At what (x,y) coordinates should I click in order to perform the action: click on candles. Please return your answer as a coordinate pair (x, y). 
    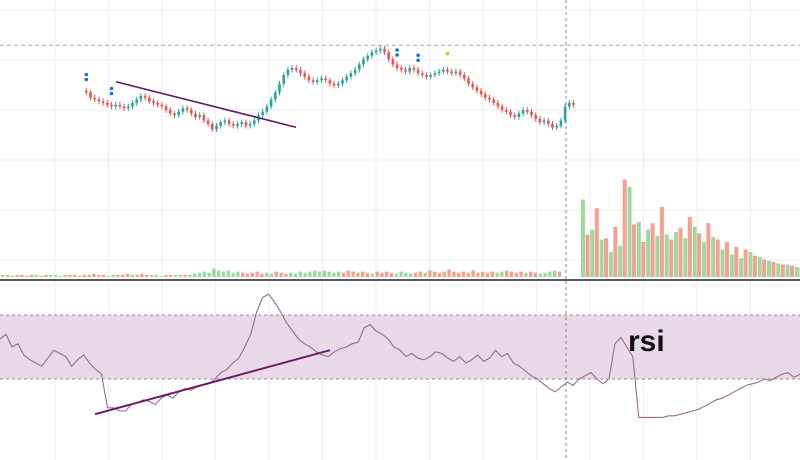
    Looking at the image, I should click on (330, 89).